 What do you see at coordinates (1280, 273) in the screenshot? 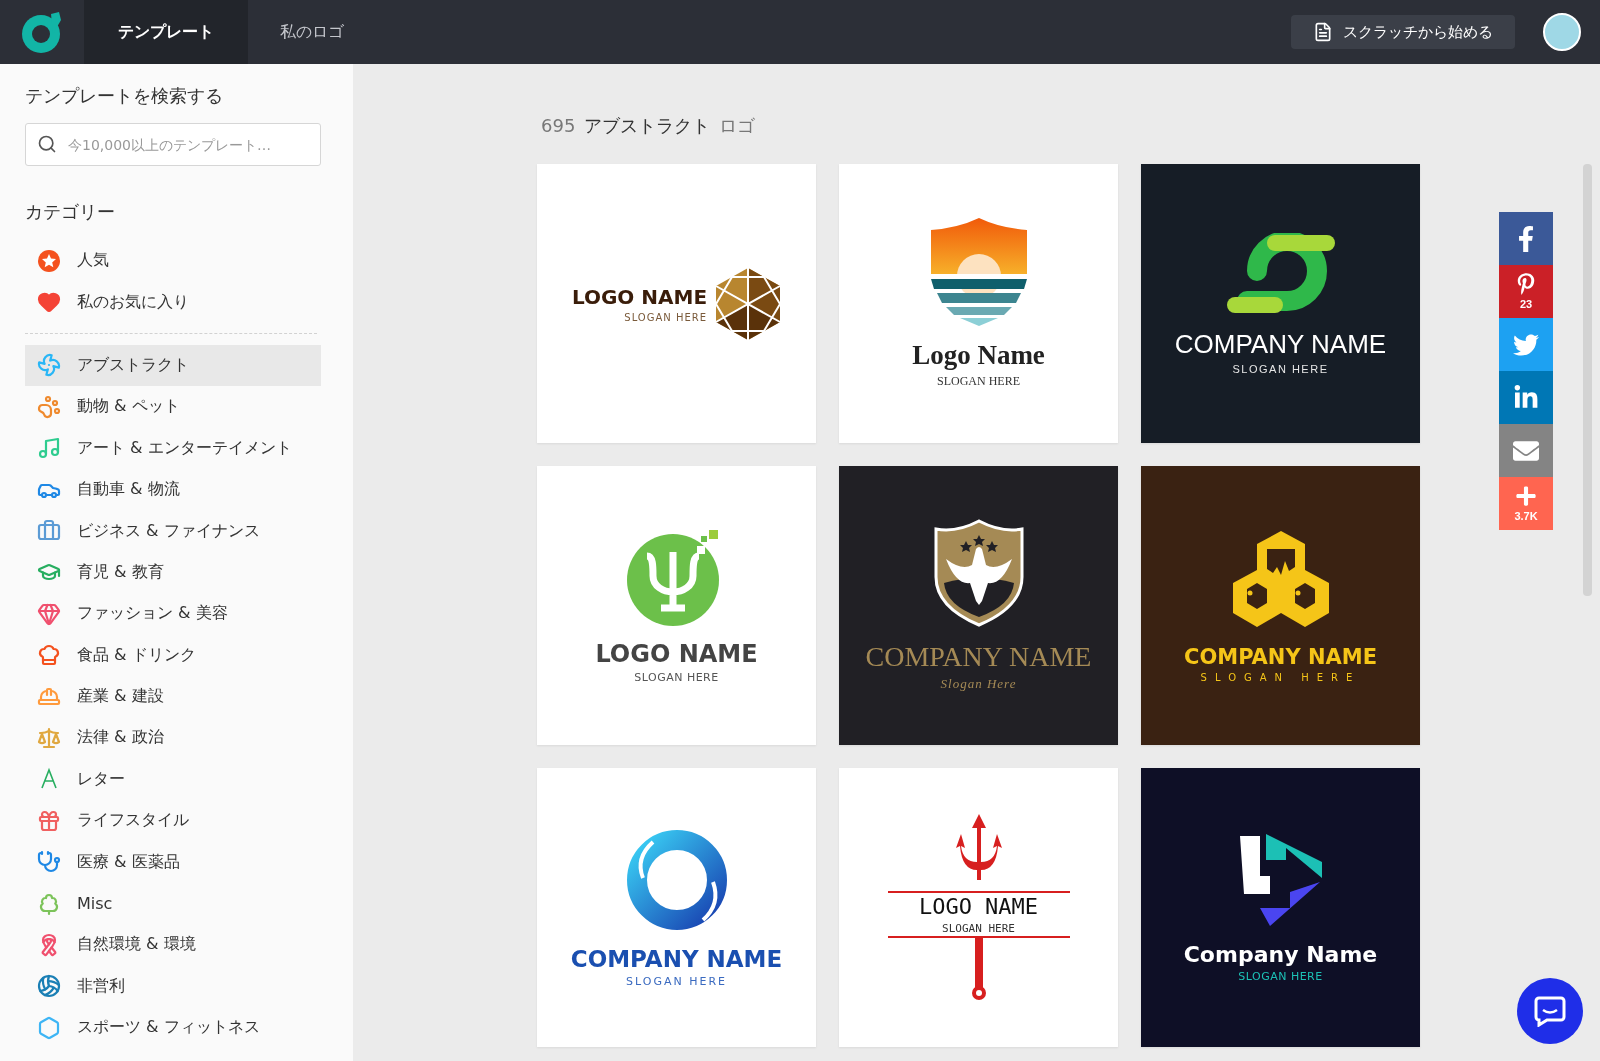
I see `swirl-logo-icon` at bounding box center [1280, 273].